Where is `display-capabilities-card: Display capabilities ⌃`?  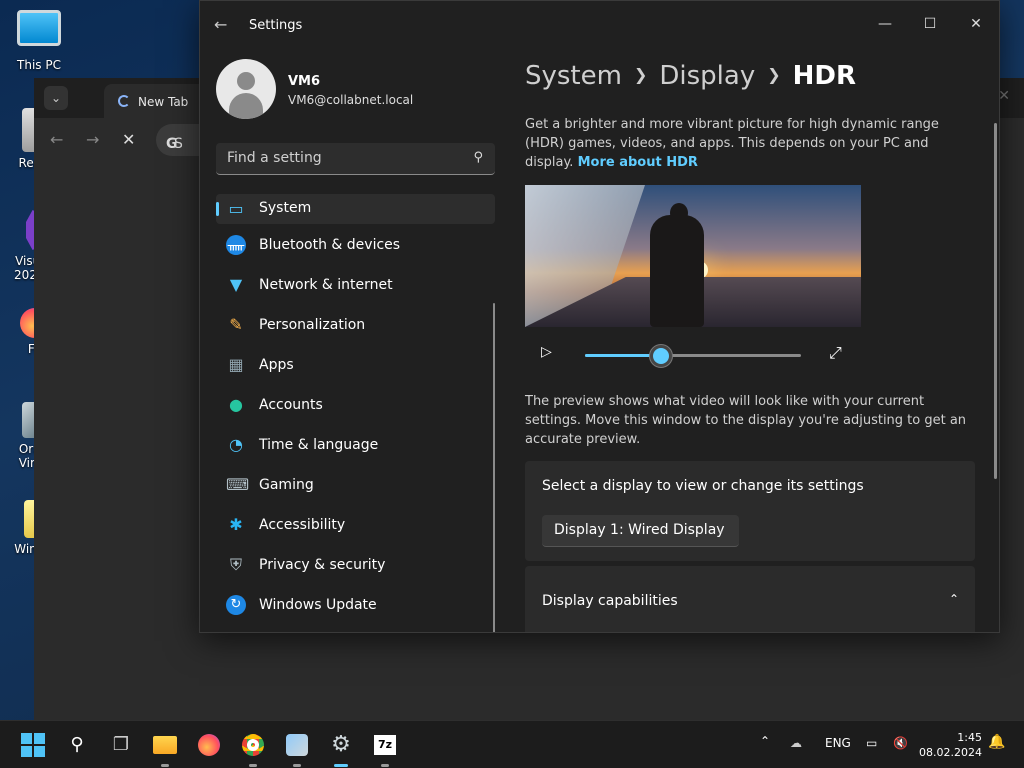 display-capabilities-card: Display capabilities ⌃ is located at coordinates (750, 599).